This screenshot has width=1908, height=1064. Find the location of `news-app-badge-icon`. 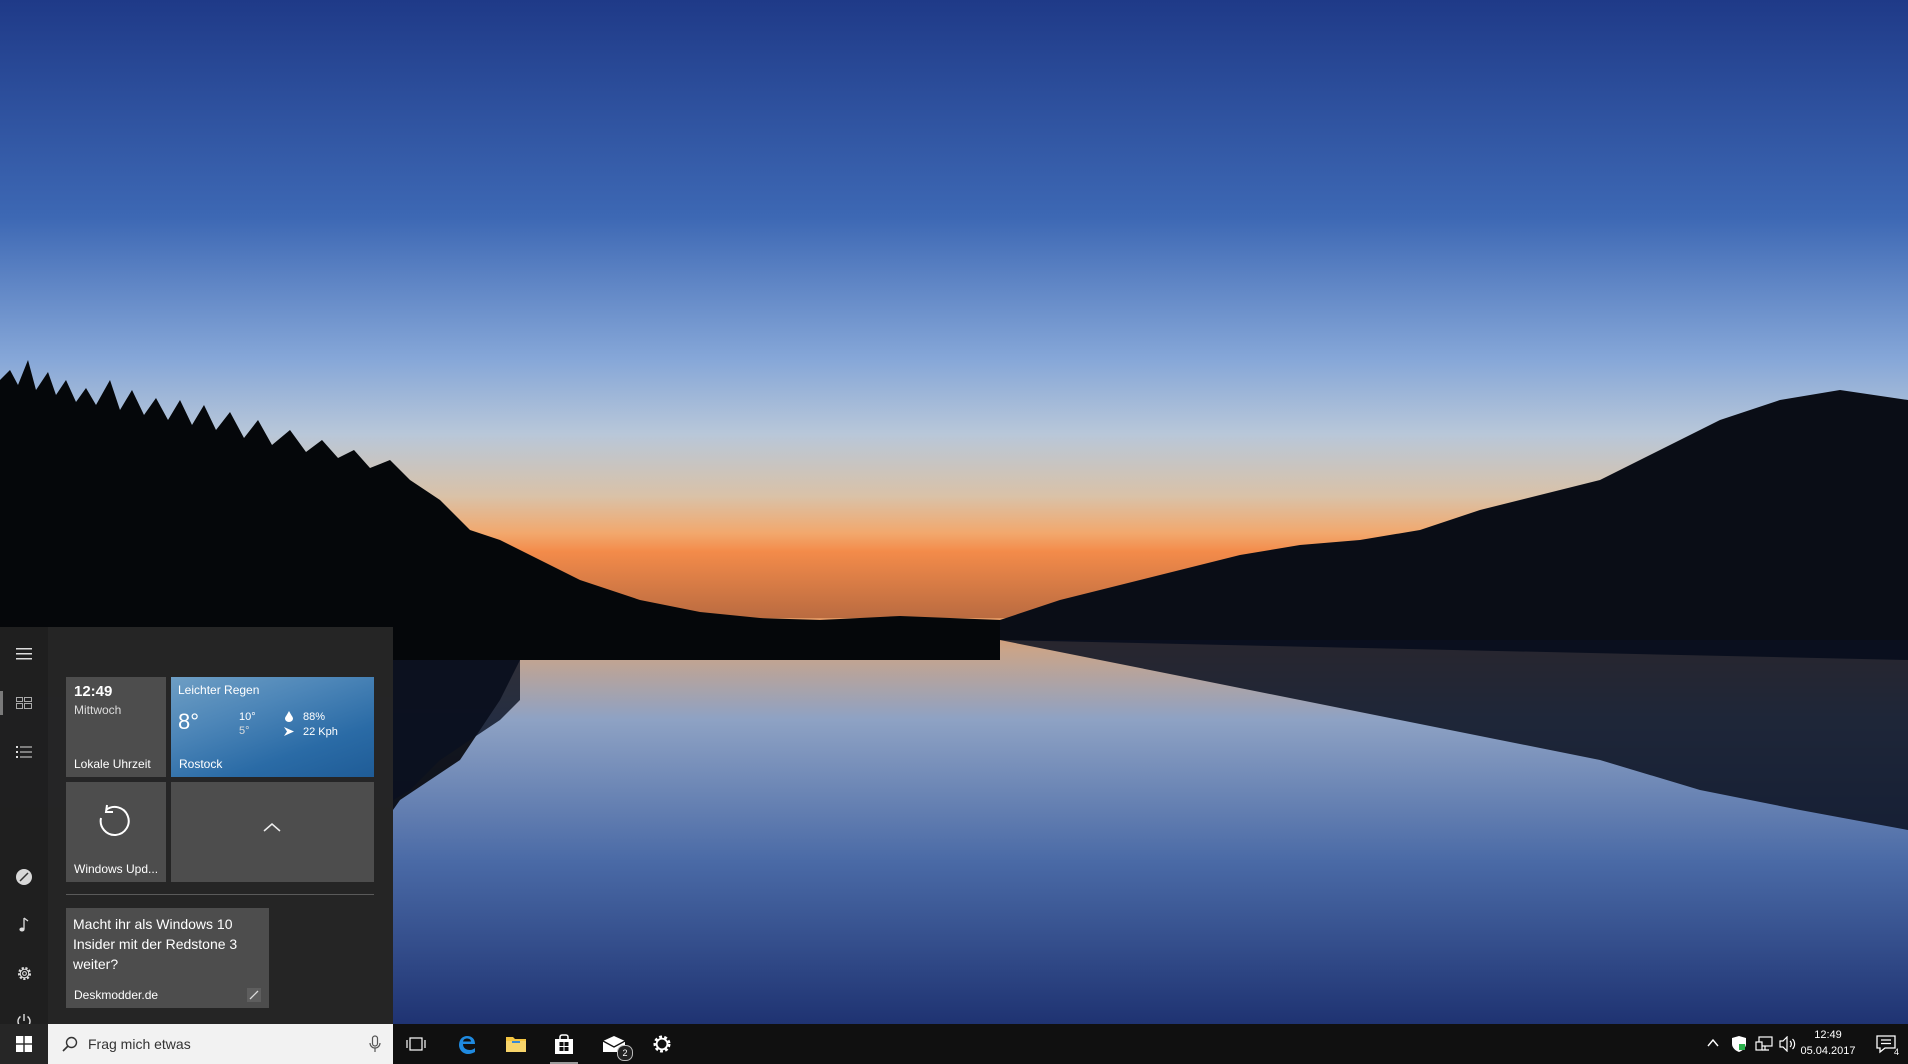

news-app-badge-icon is located at coordinates (254, 995).